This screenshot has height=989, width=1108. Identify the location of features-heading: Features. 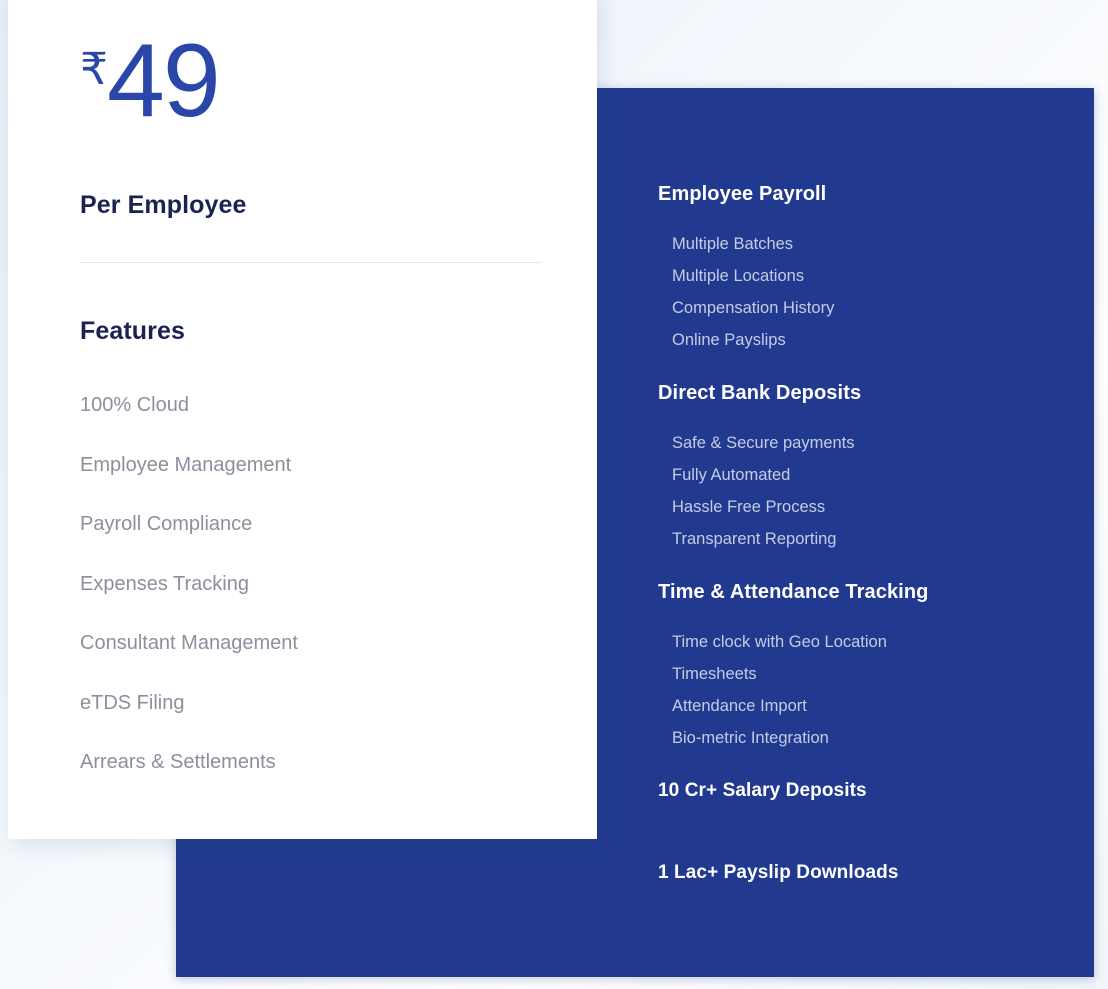
(133, 331).